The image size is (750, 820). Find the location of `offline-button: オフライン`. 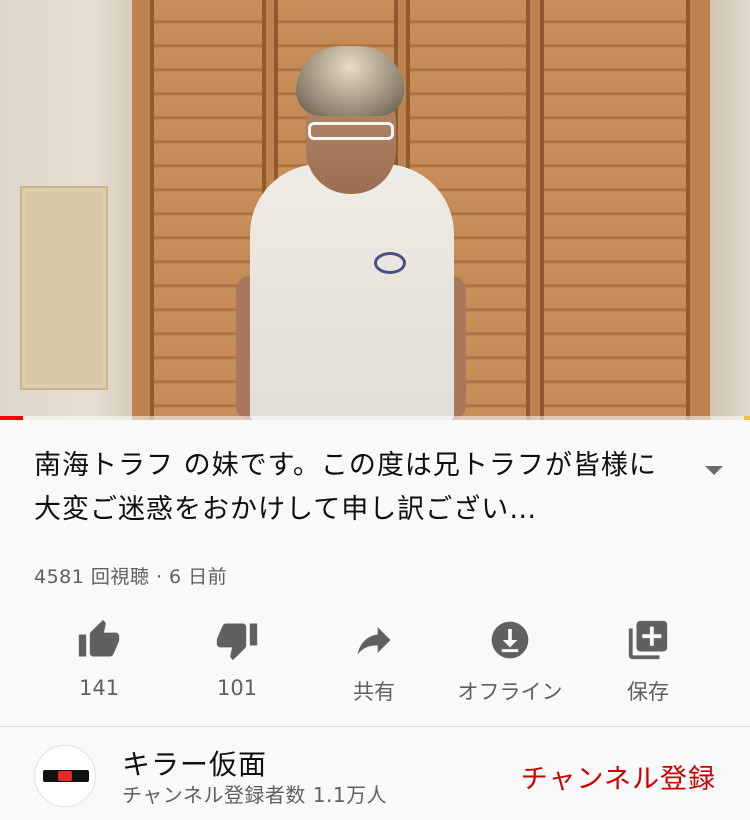

offline-button: オフライン is located at coordinates (510, 660).